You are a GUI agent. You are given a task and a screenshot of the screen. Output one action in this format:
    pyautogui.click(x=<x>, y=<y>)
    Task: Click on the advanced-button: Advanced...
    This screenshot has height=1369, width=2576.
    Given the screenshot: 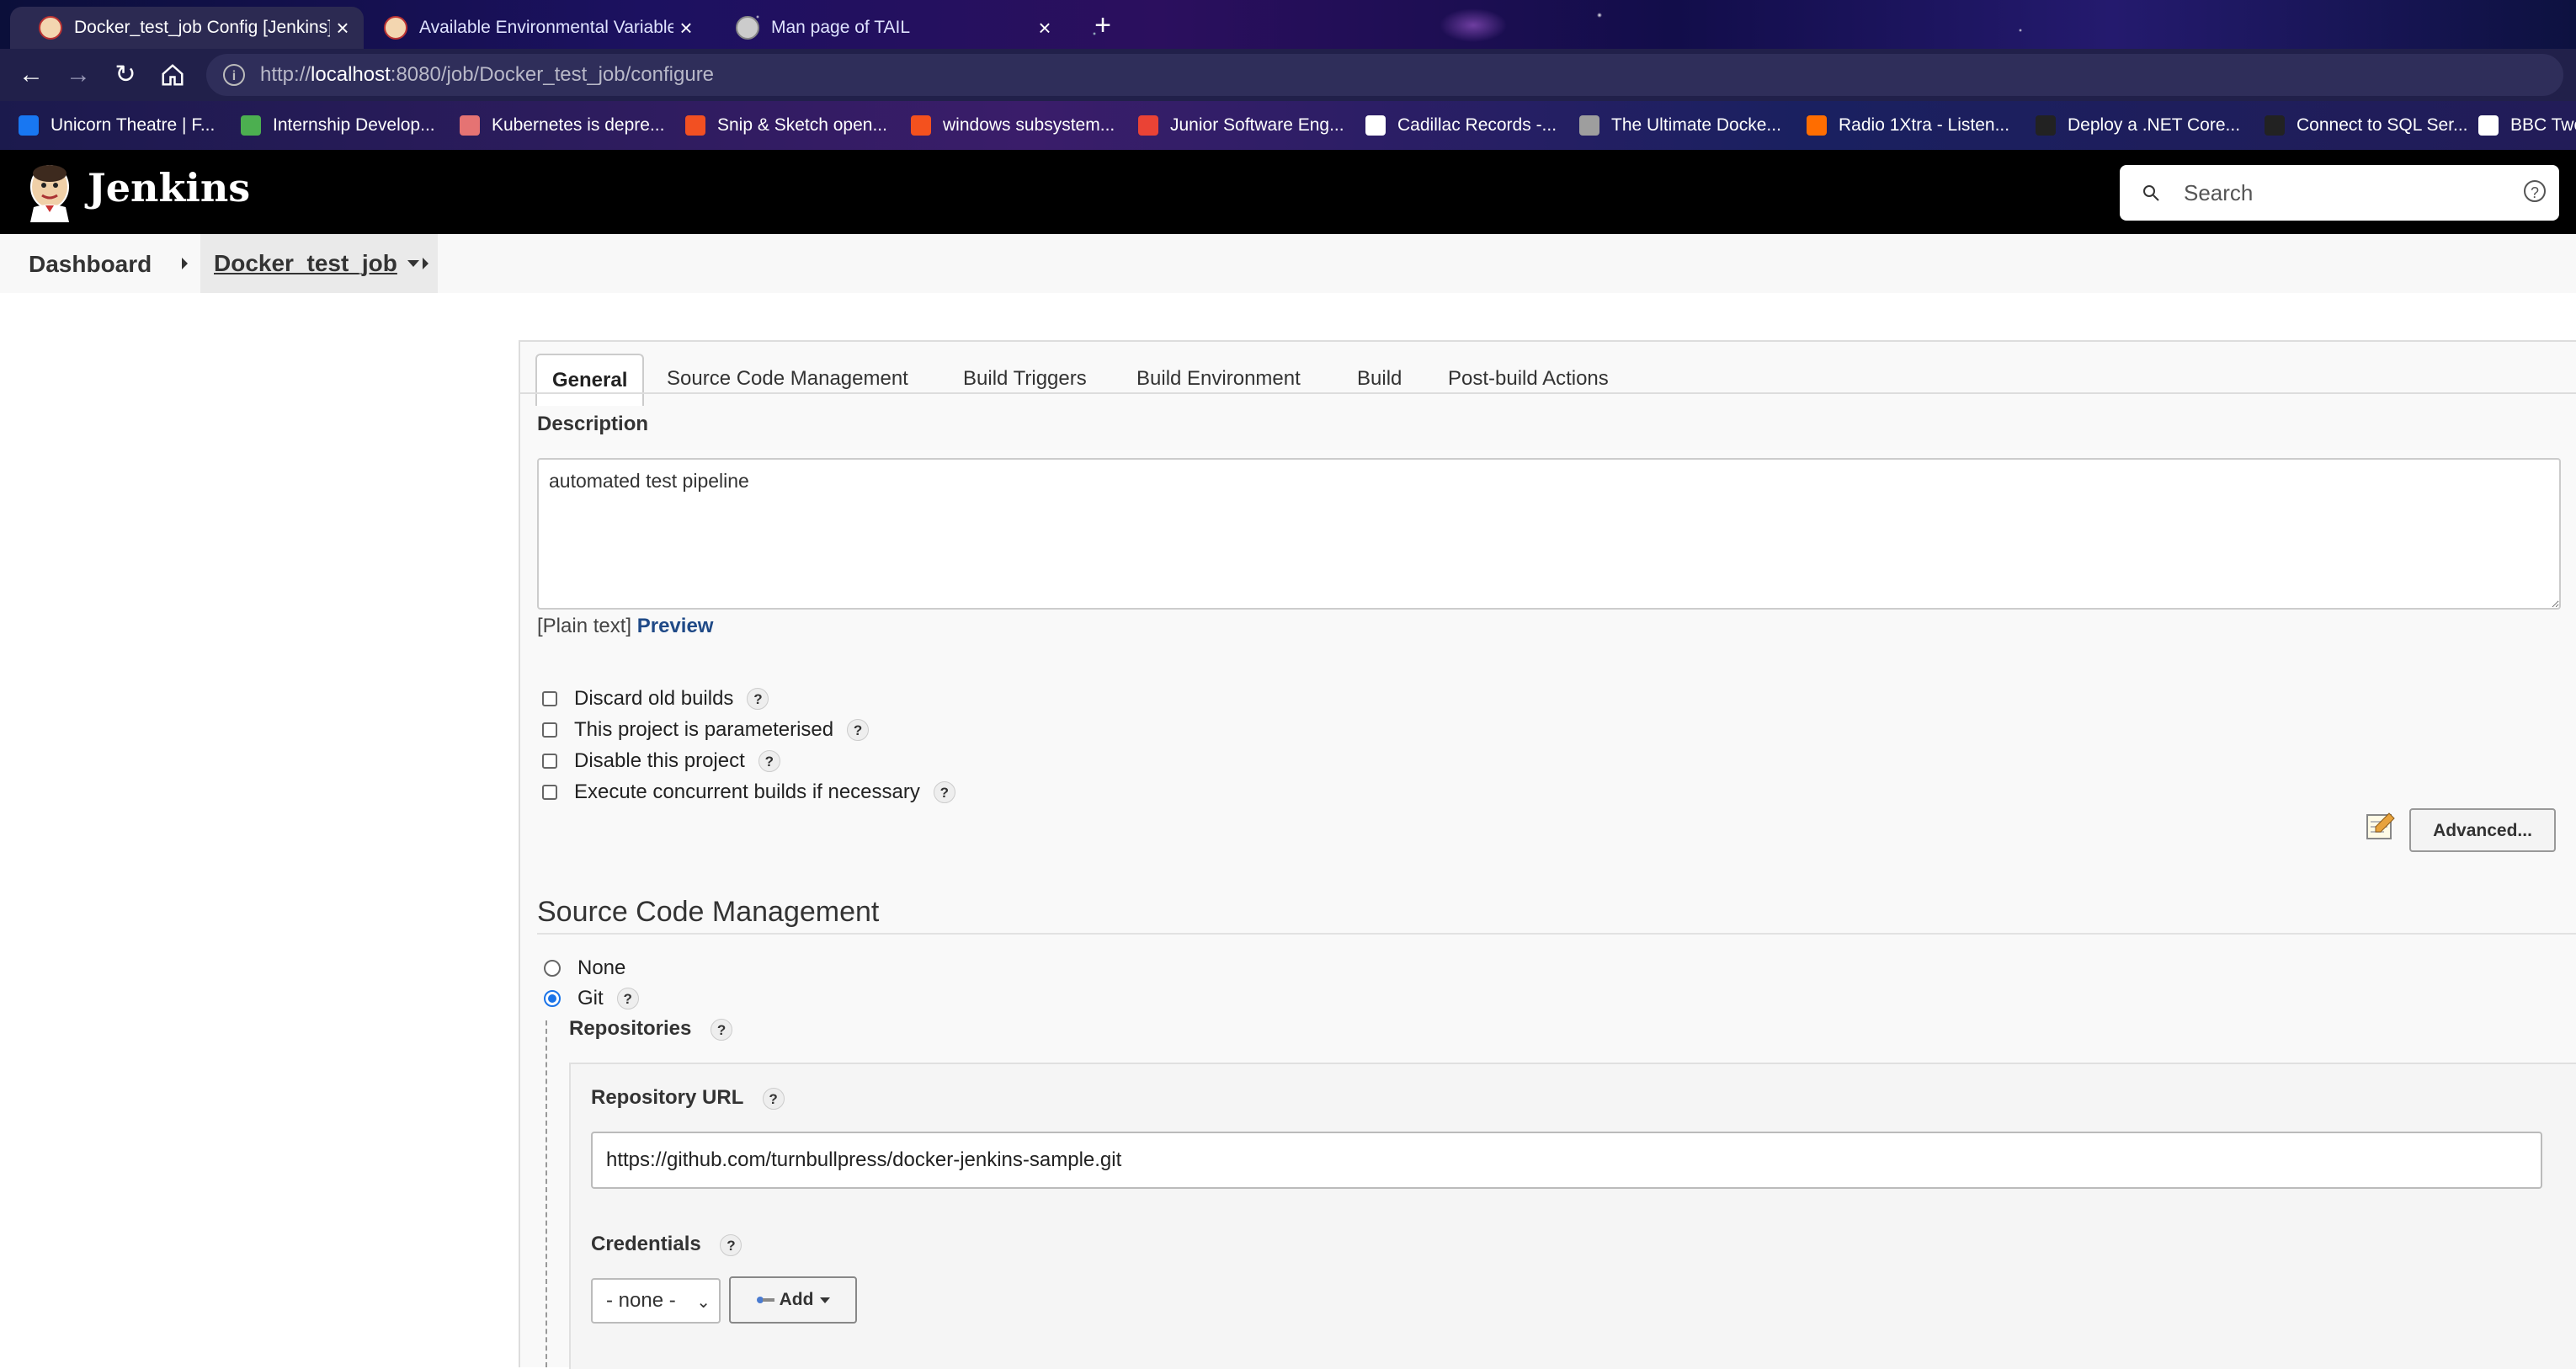 What is the action you would take?
    pyautogui.click(x=2482, y=830)
    